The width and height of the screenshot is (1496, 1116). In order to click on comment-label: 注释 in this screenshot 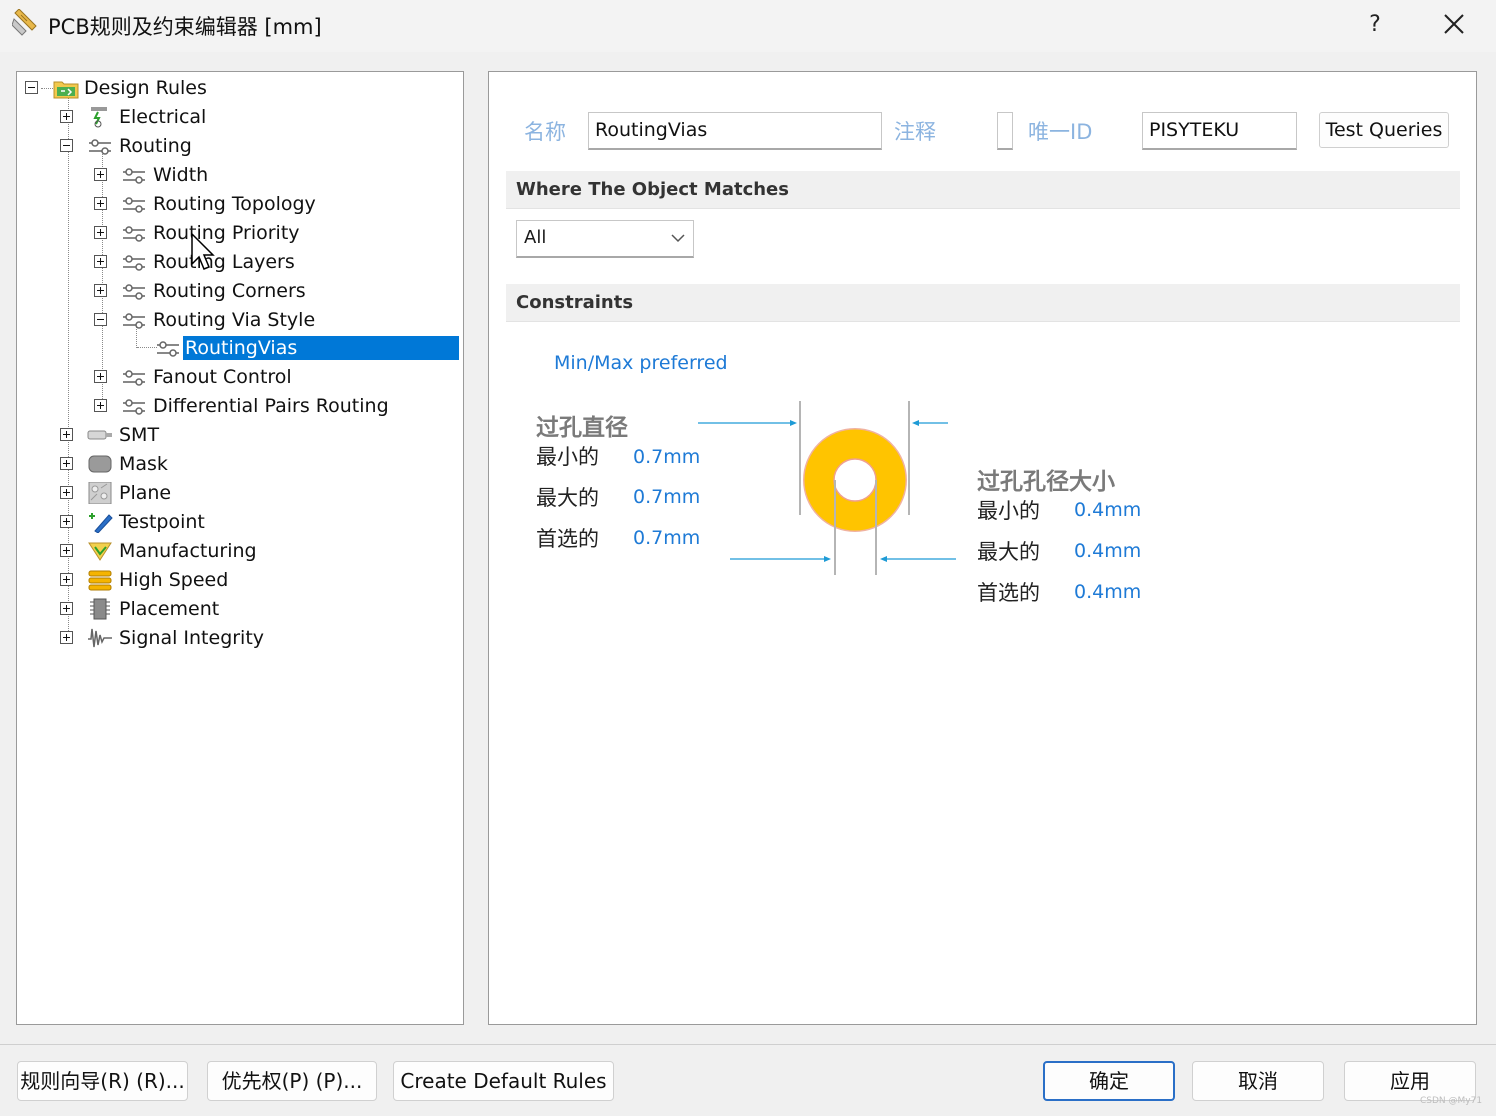, I will do `click(915, 132)`.